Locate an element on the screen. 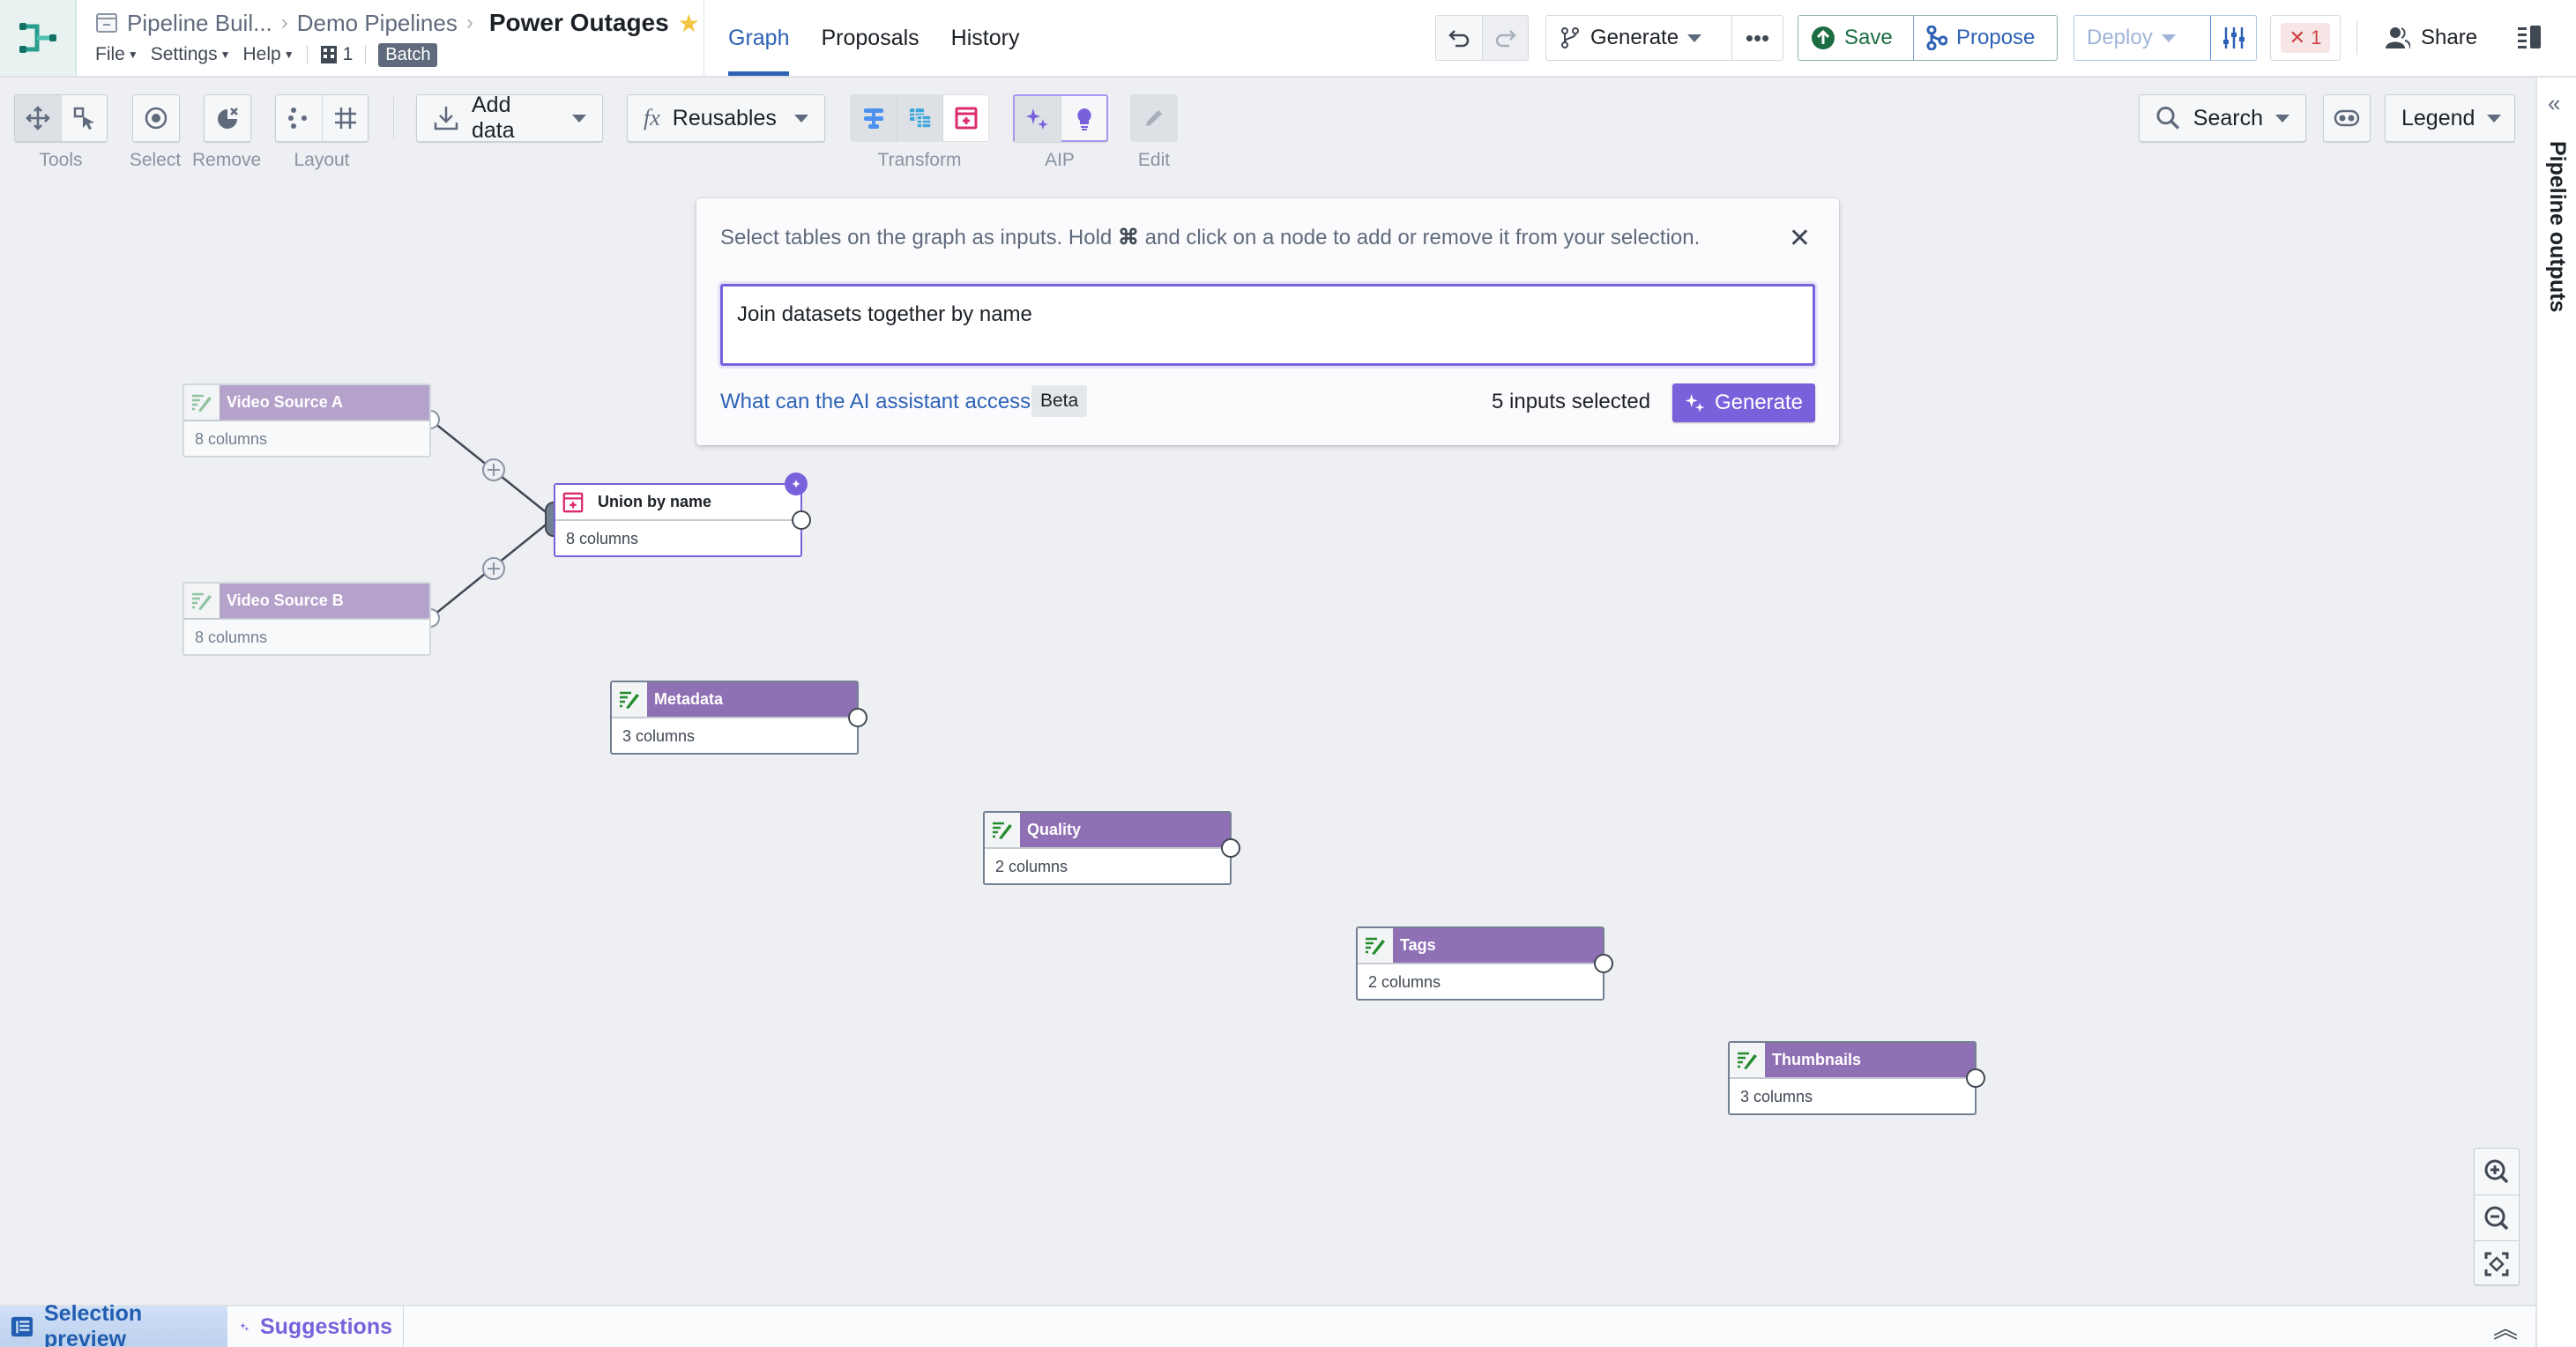  node-header: Video Source A is located at coordinates (307, 403).